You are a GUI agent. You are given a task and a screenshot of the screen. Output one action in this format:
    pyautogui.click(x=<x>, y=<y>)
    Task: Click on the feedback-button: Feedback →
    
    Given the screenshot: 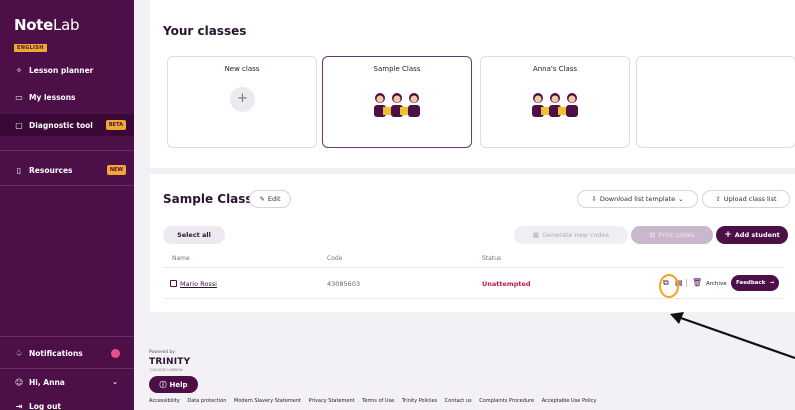 What is the action you would take?
    pyautogui.click(x=755, y=283)
    